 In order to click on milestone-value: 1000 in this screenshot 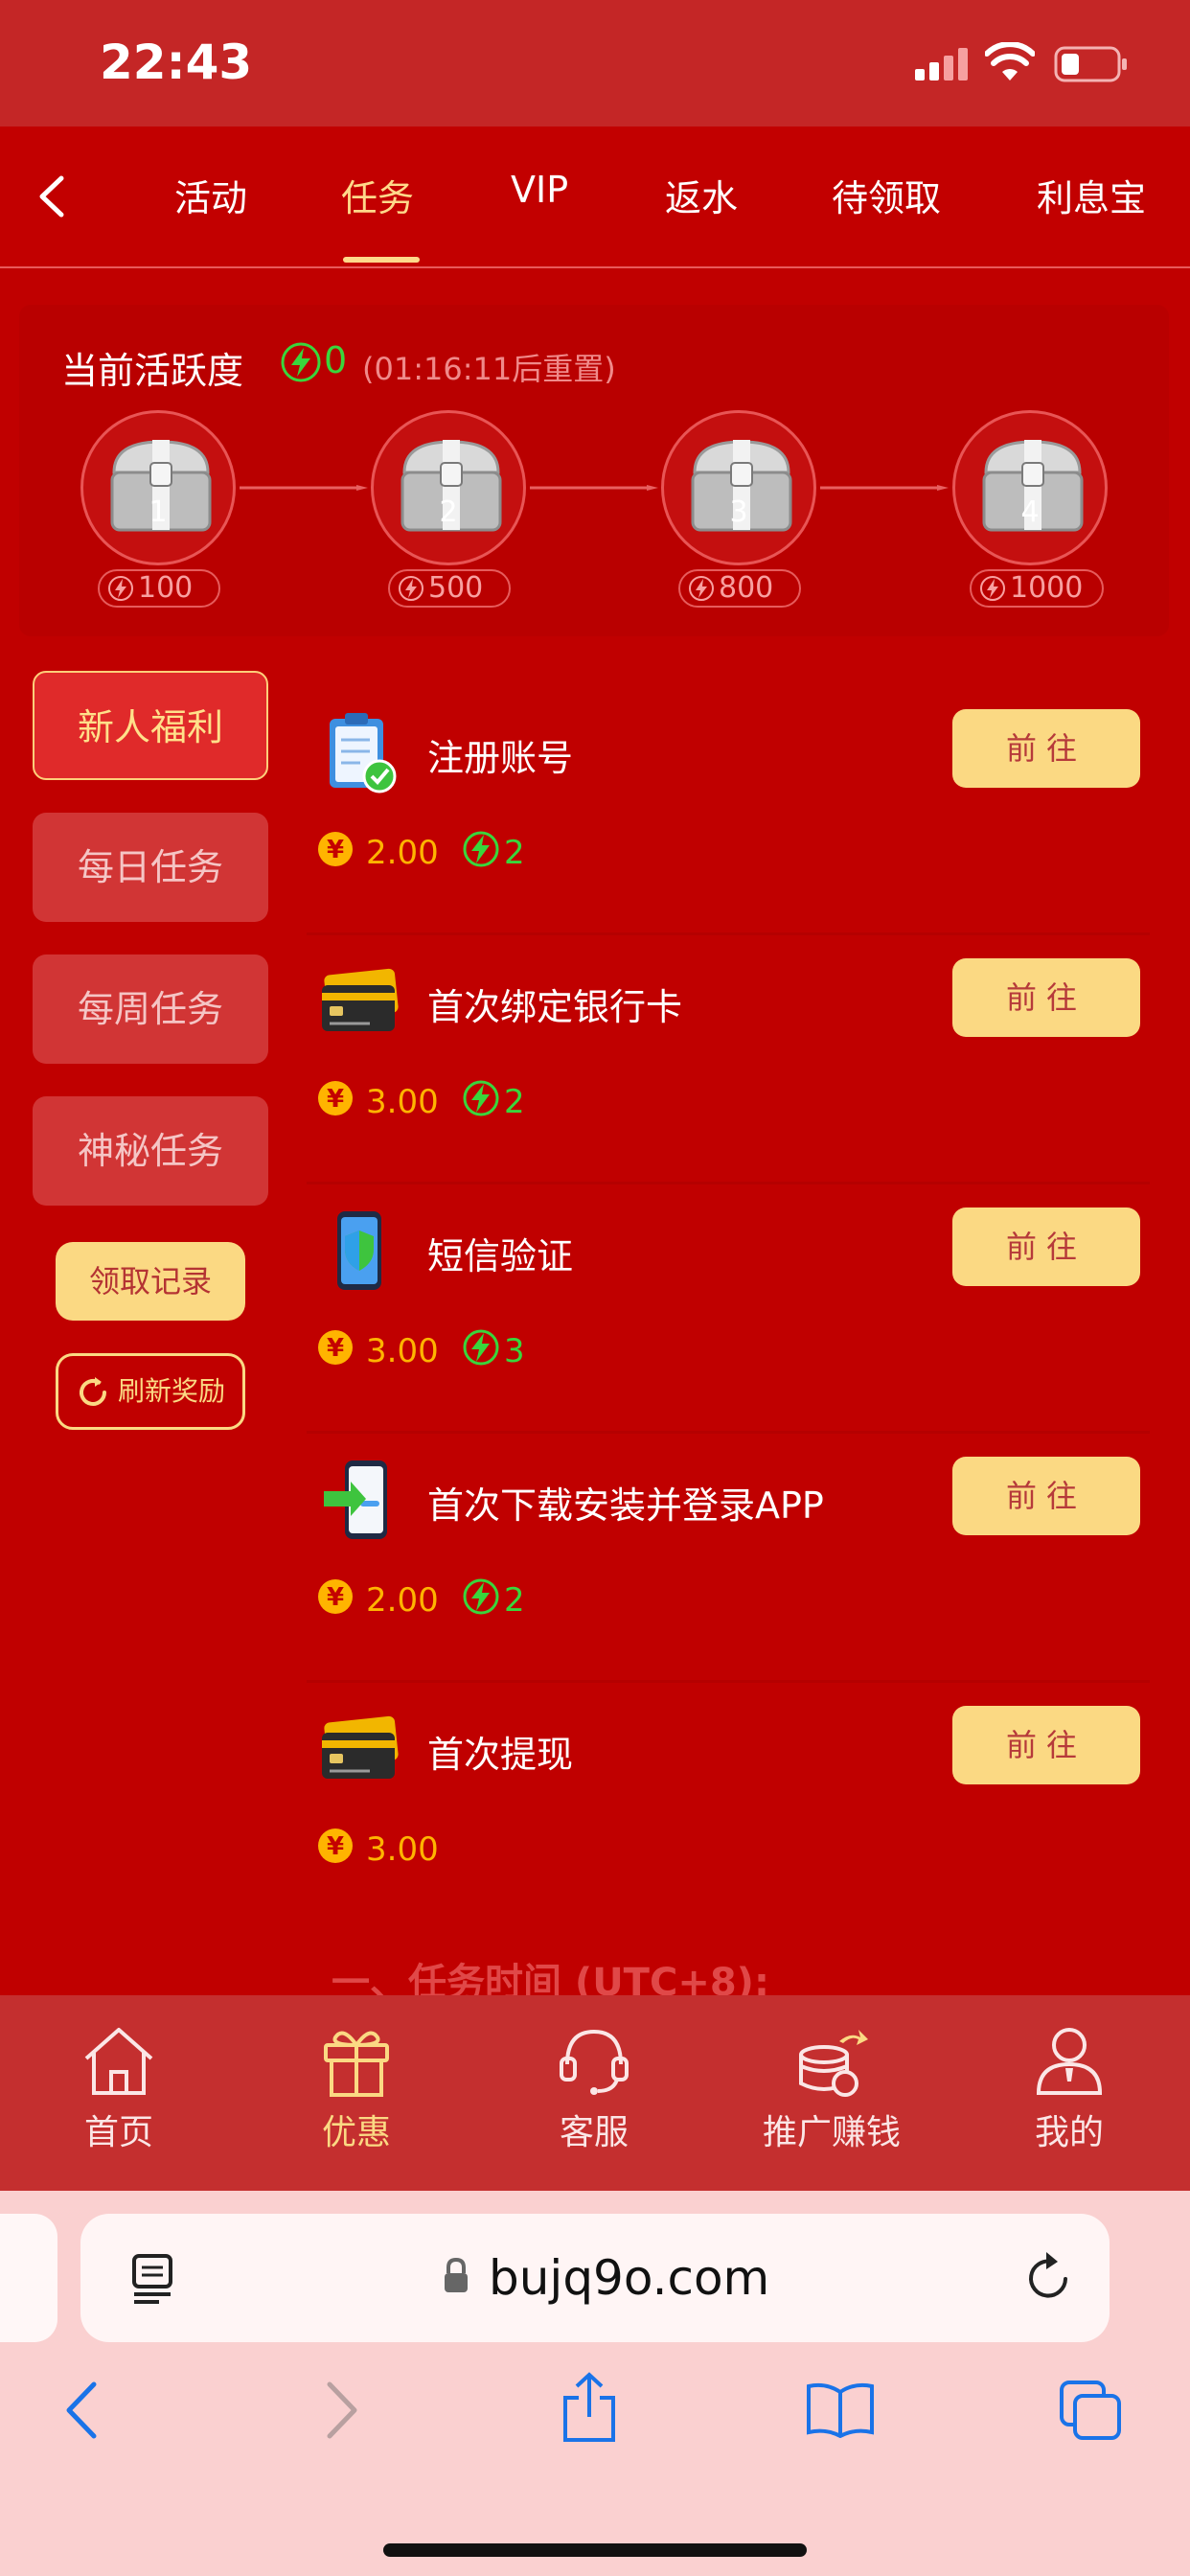, I will do `click(1047, 588)`.